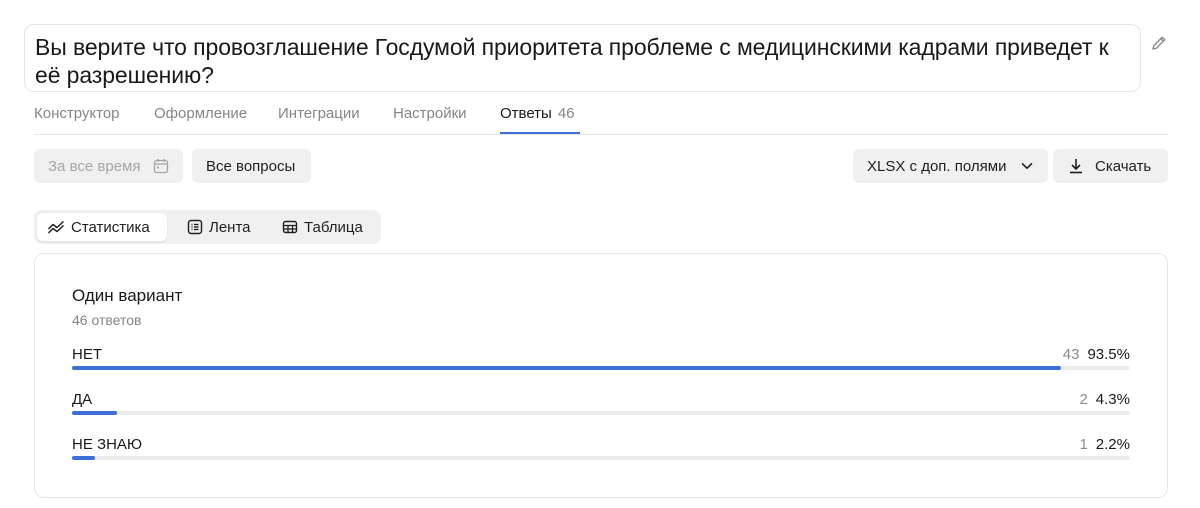 The height and width of the screenshot is (508, 1200). Describe the element at coordinates (601, 364) in the screenshot. I see `option-row: НЕТ 43 93.5%` at that location.